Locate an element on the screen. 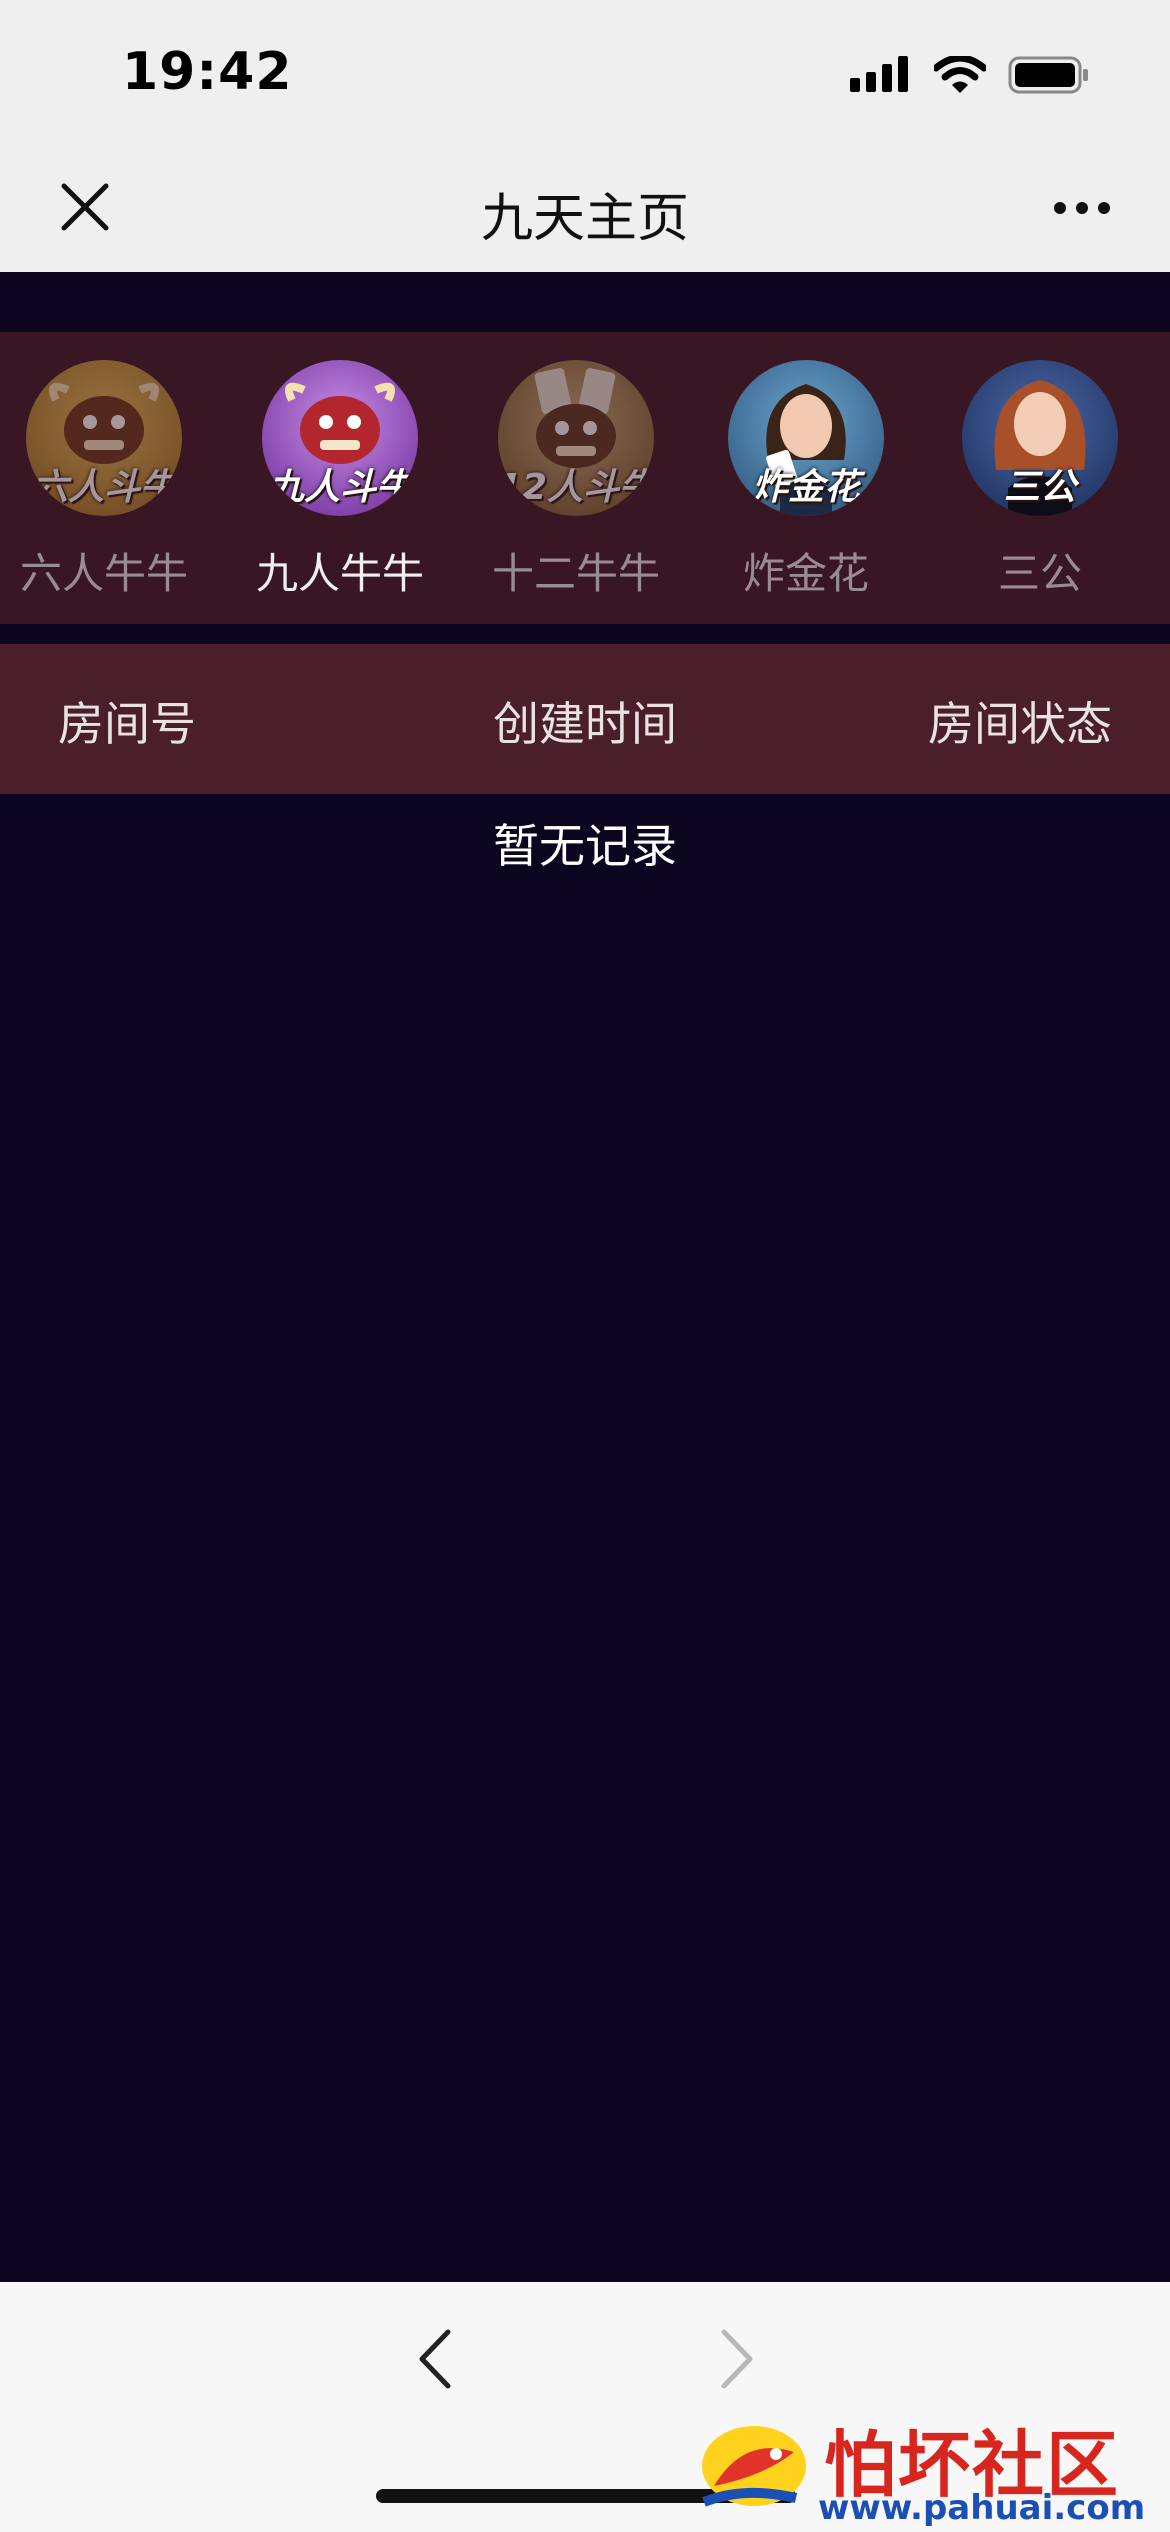 The width and height of the screenshot is (1170, 2532). status-bar: 19:42 is located at coordinates (585, 70).